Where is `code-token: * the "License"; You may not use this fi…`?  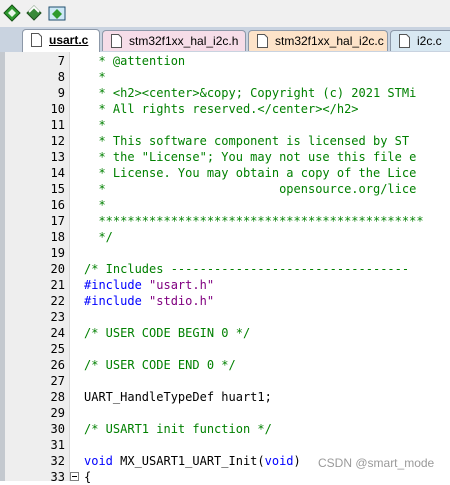 code-token: * the "License"; You may not use this fi… is located at coordinates (250, 157).